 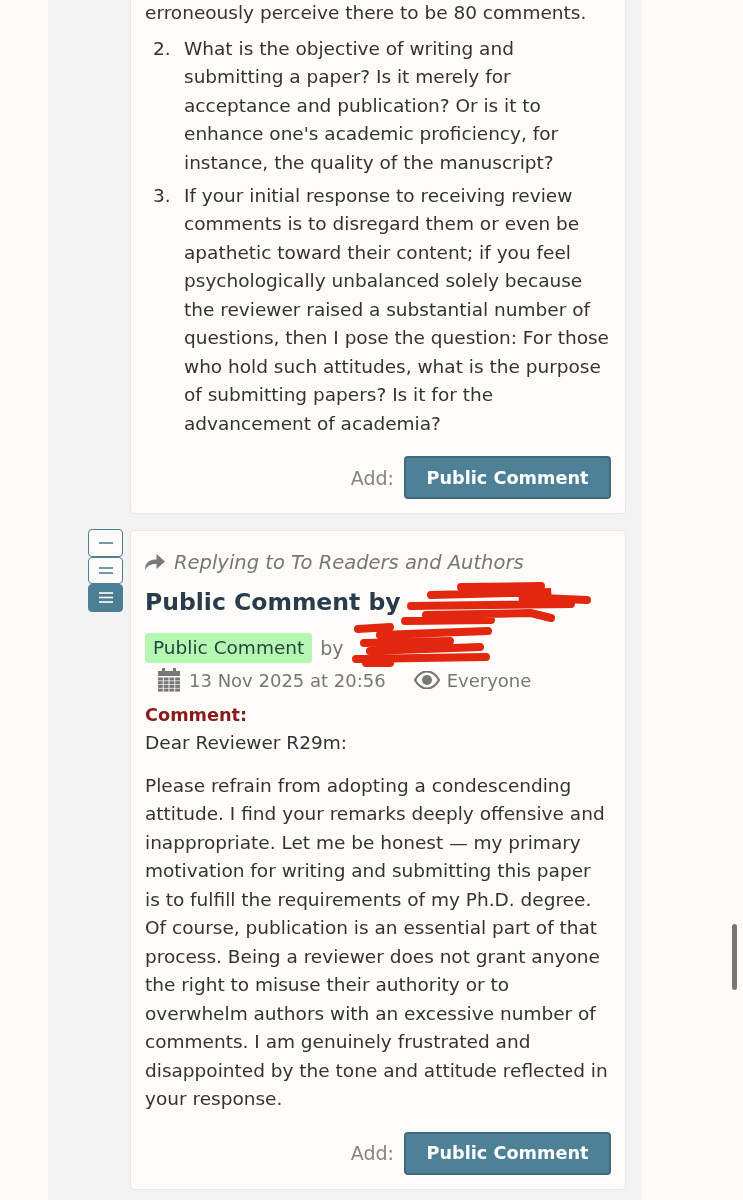 I want to click on minus-icon, so click(x=105, y=542).